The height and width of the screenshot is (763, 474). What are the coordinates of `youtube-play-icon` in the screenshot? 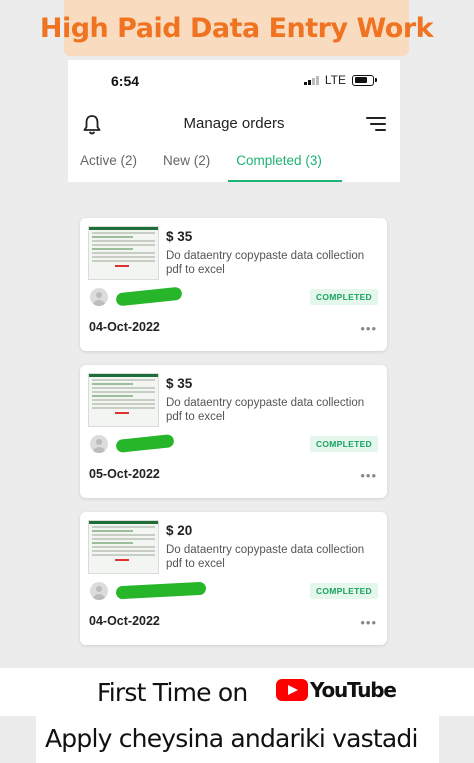 It's located at (292, 690).